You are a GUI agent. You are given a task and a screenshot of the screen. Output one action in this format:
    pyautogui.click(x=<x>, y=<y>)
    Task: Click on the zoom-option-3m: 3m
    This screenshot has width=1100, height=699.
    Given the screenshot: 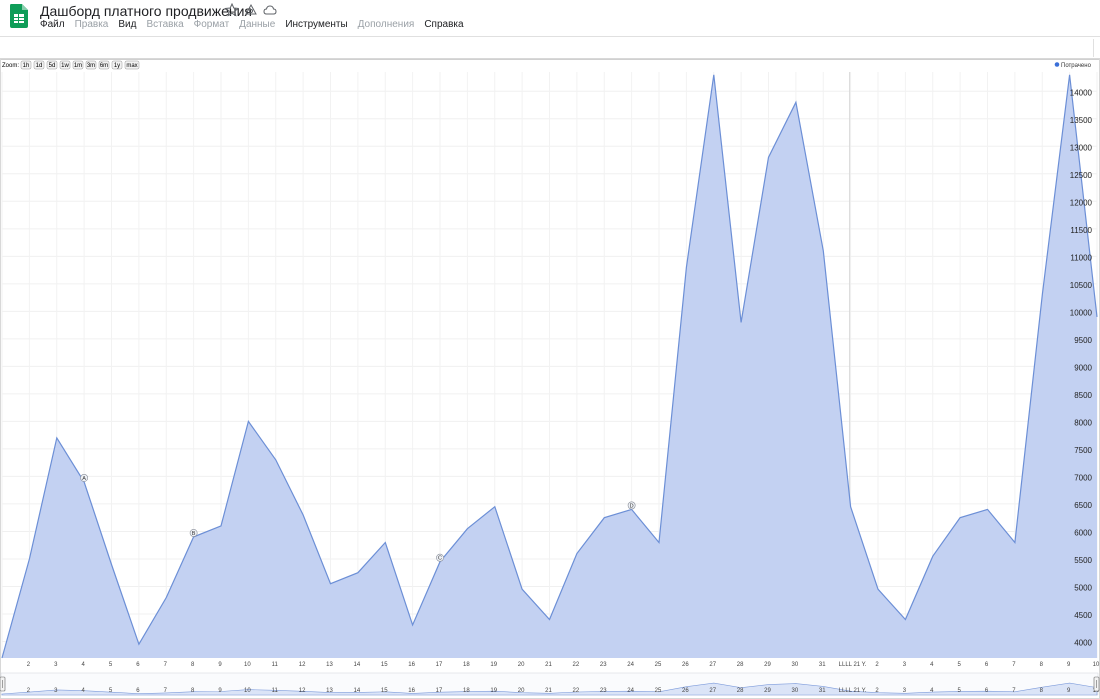 What is the action you would take?
    pyautogui.click(x=91, y=66)
    